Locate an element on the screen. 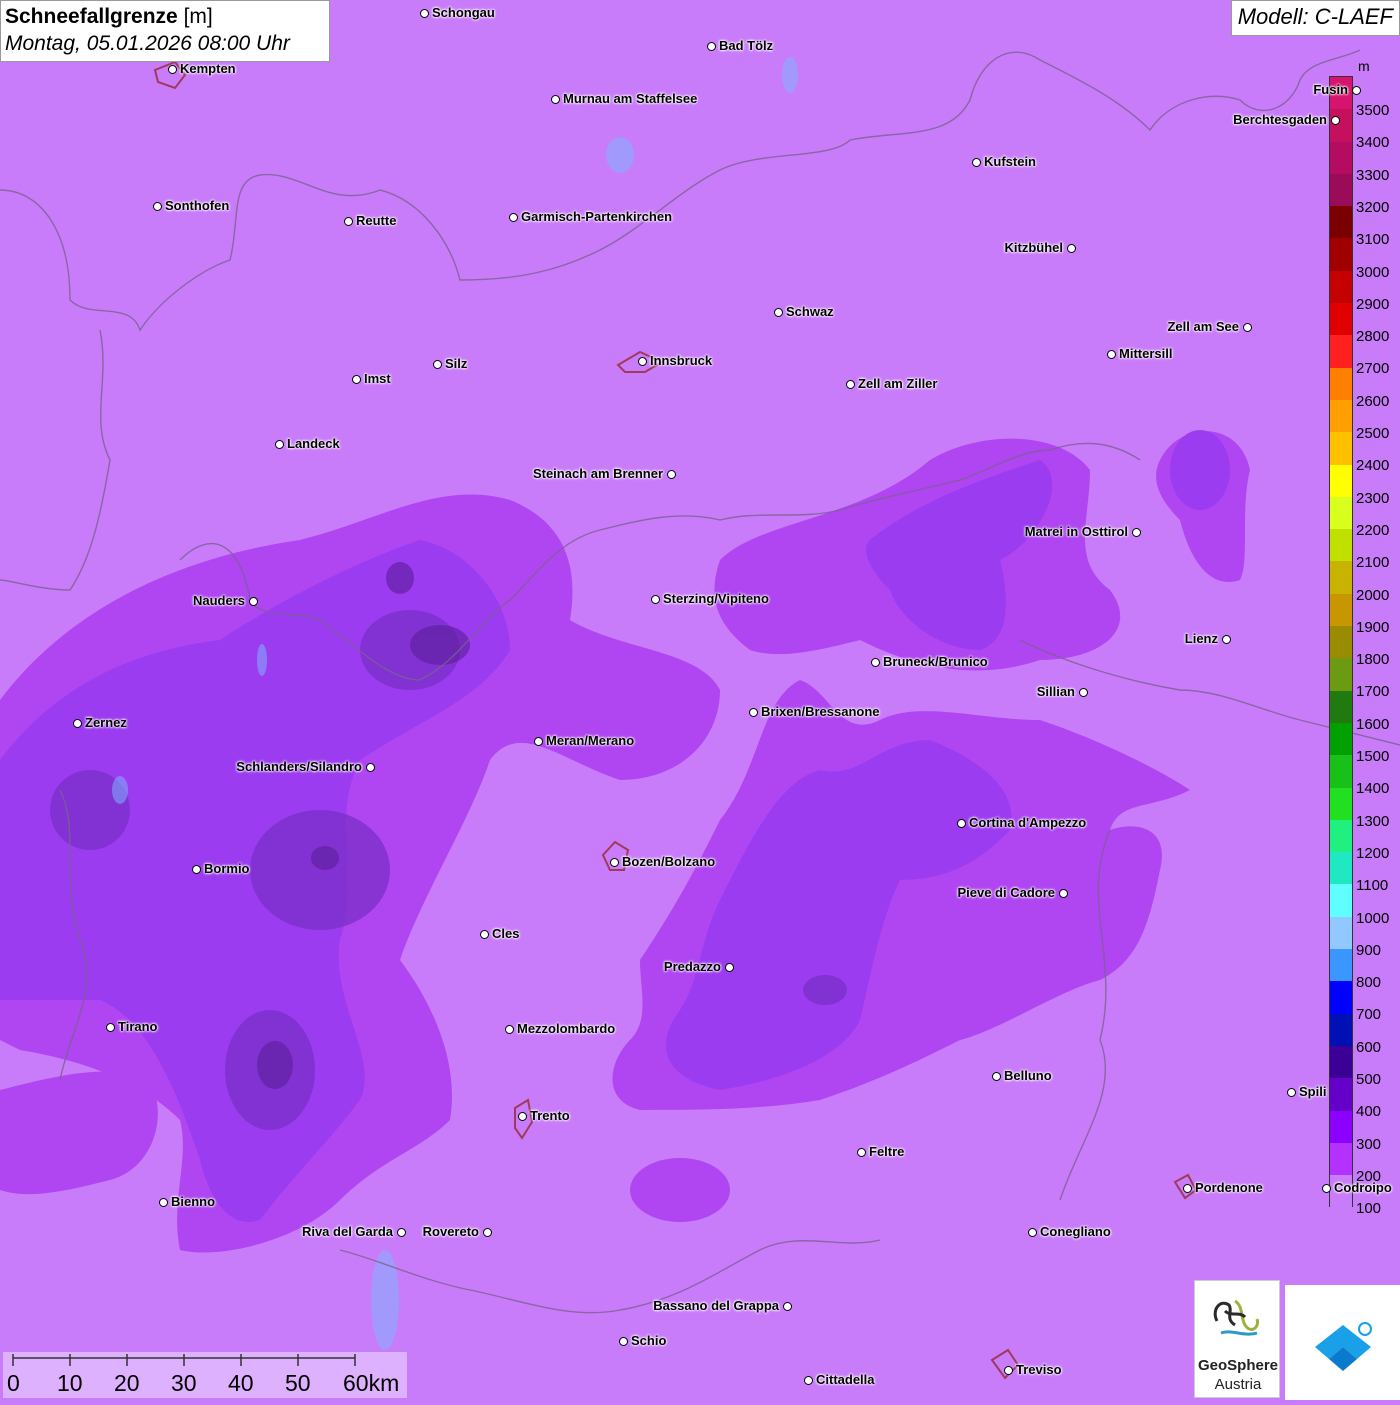  legend-unit: m is located at coordinates (1364, 66).